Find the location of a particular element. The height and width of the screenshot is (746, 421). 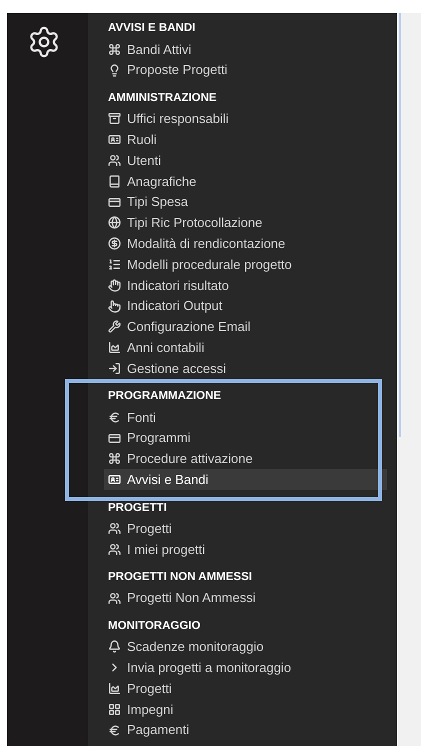

menu-item: Indicatori Output is located at coordinates (245, 306).